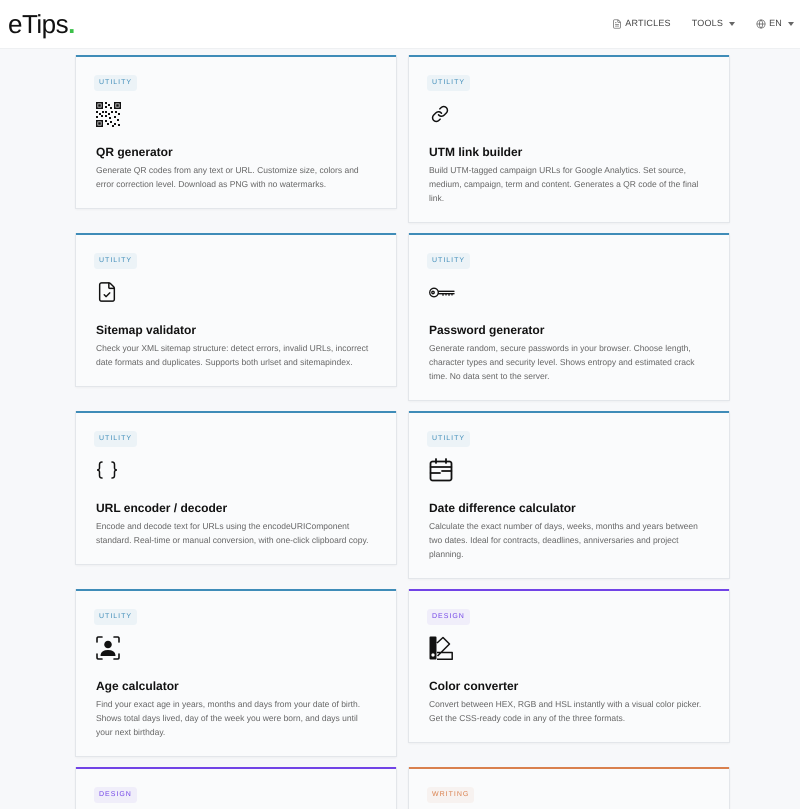  I want to click on card-title: Age calculator, so click(137, 686).